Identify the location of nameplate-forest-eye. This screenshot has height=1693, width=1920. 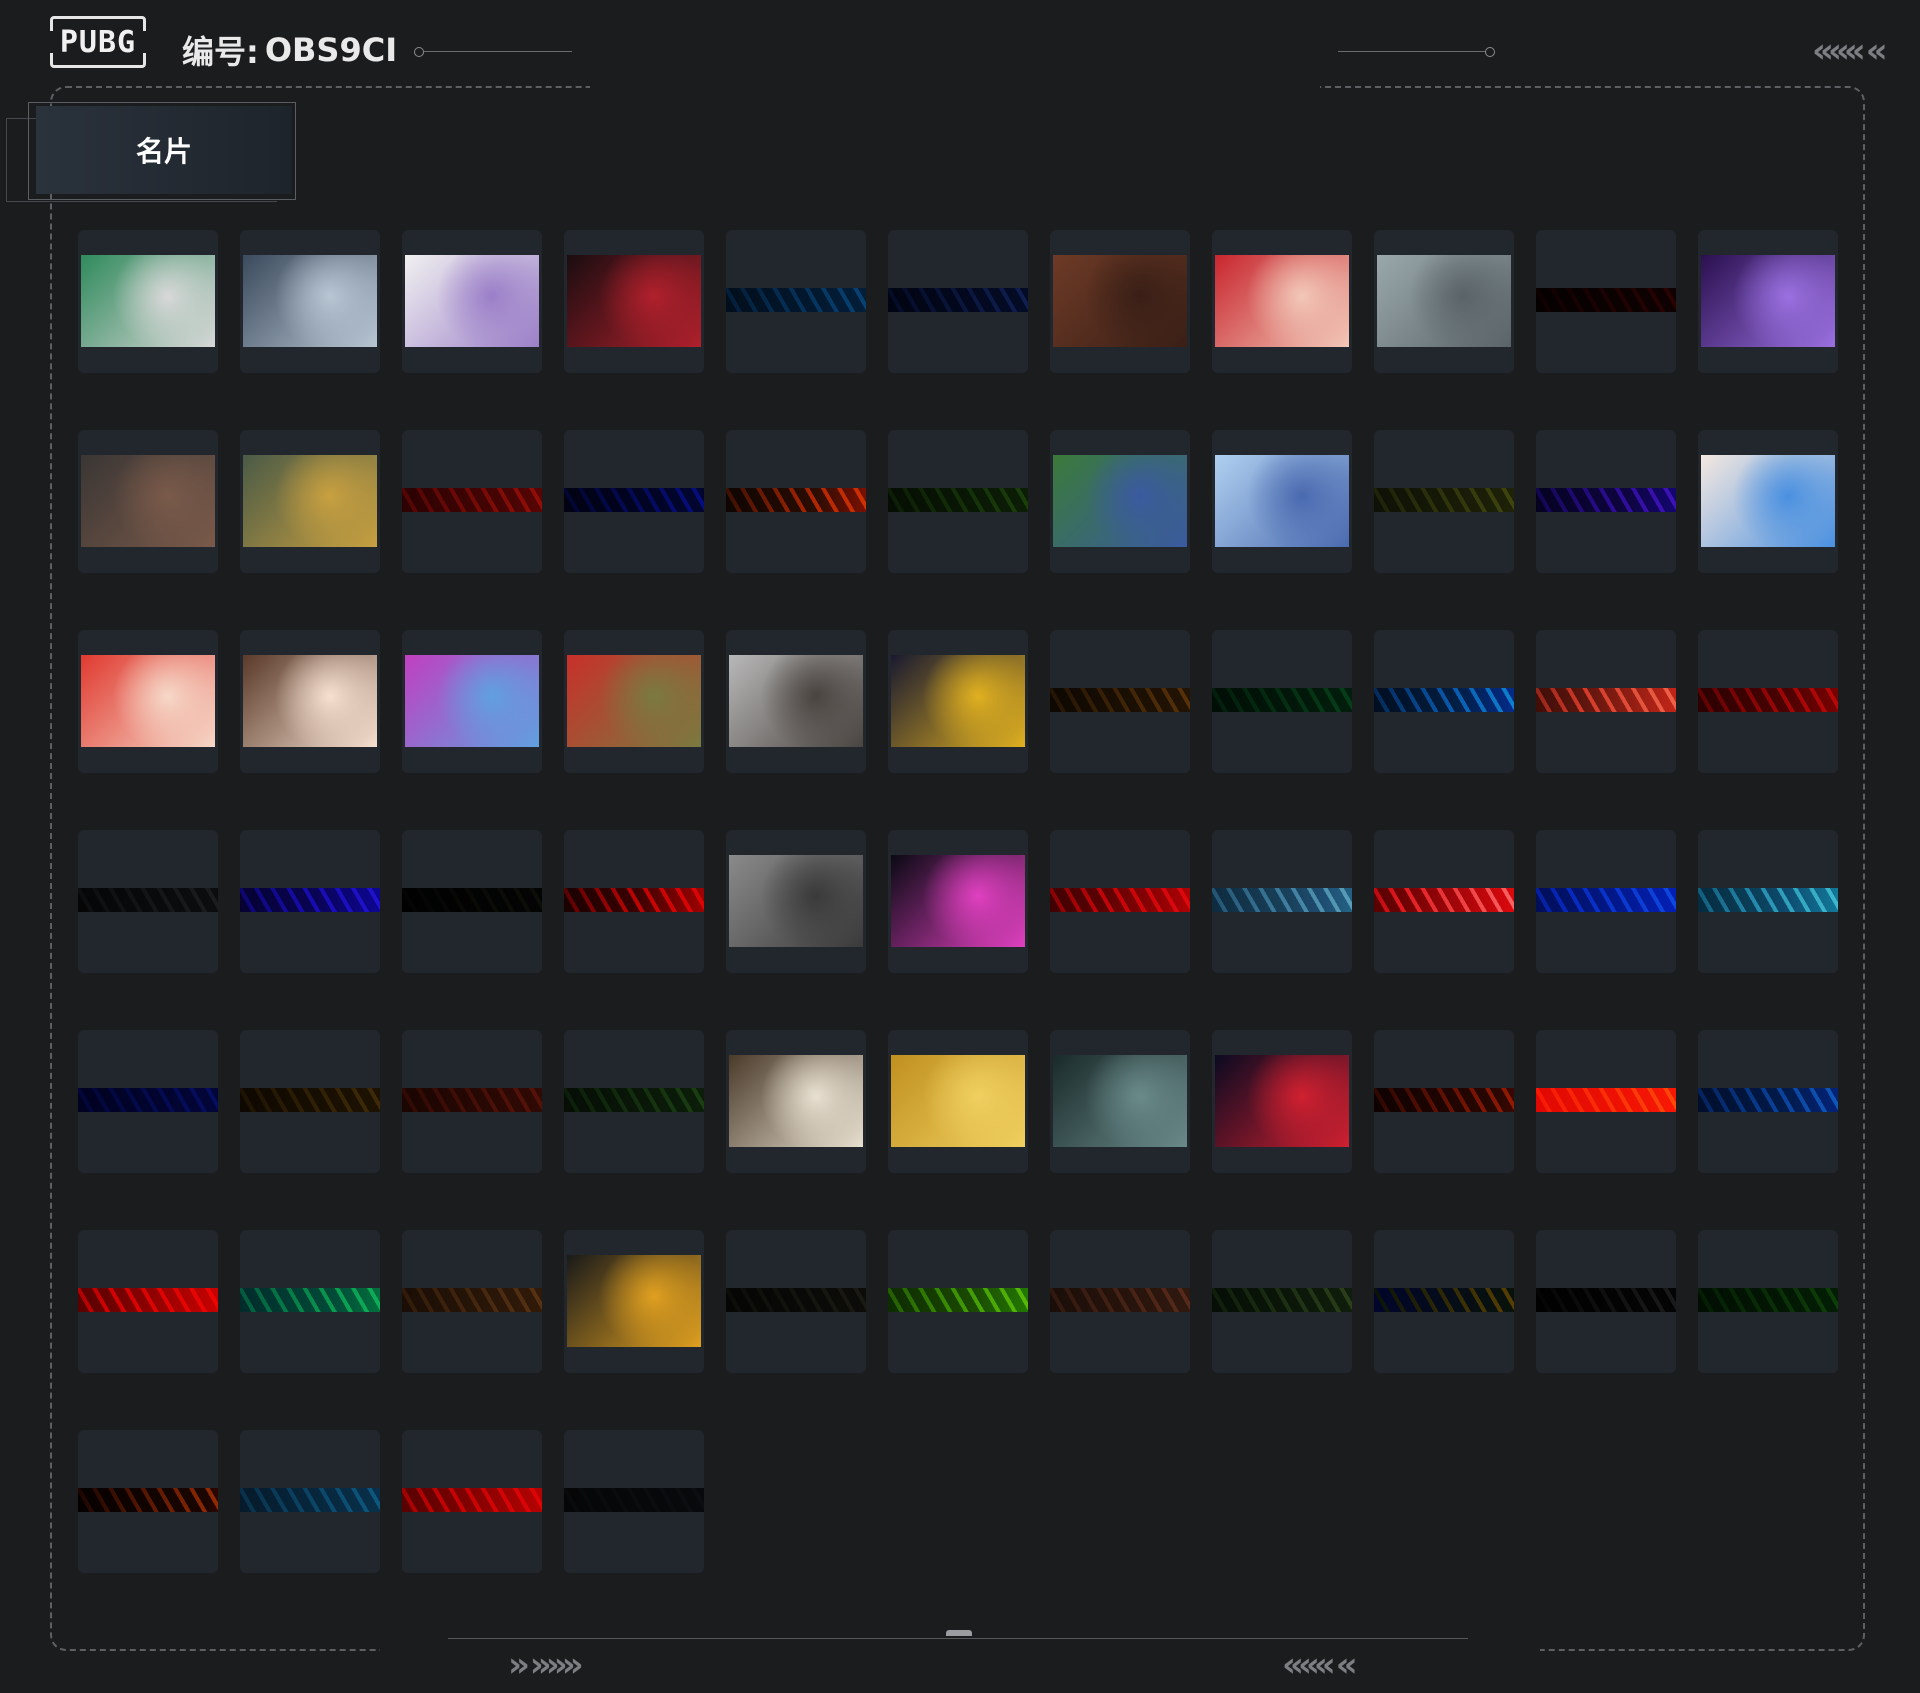
(1768, 1301).